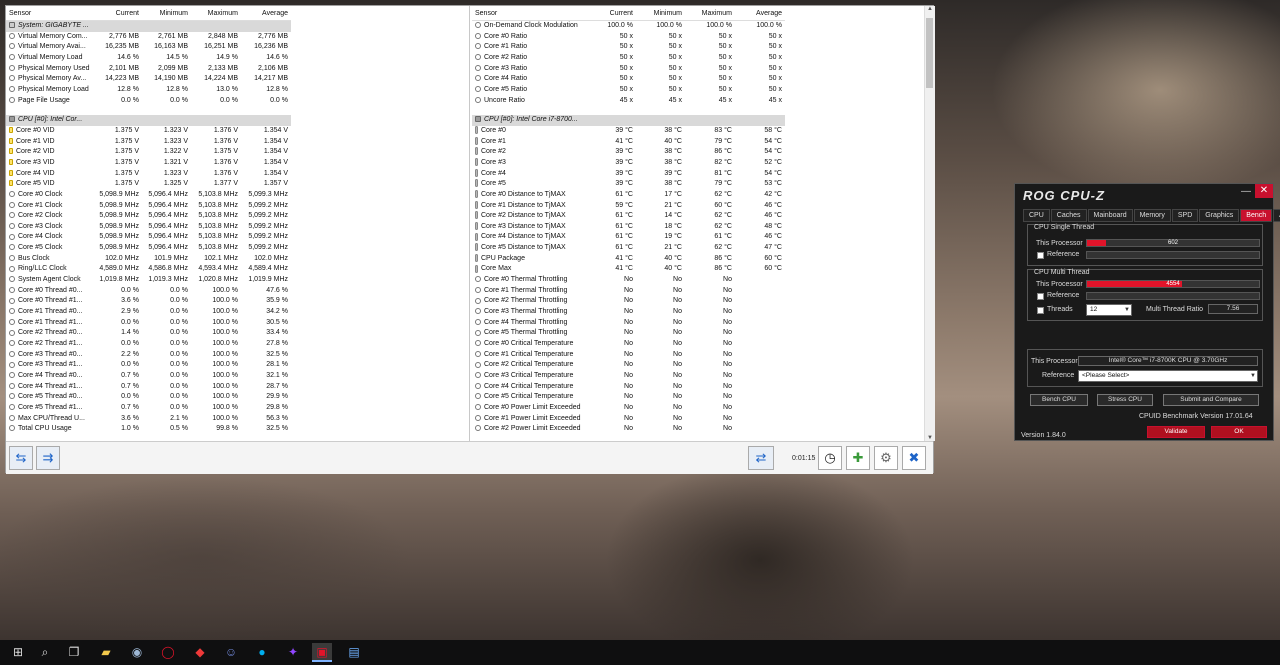 This screenshot has width=1280, height=665. I want to click on sensor-row: Core #4 Critical Temperature No No No, so click(628, 387).